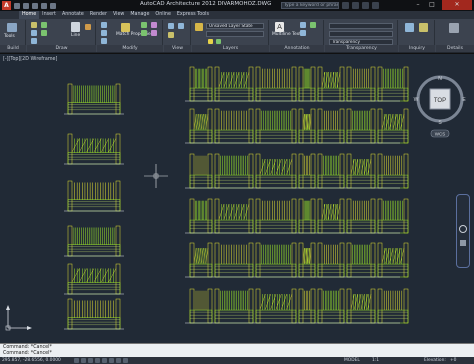 The height and width of the screenshot is (364, 474). What do you see at coordinates (230, 48) in the screenshot?
I see `layers-group-label: Layers` at bounding box center [230, 48].